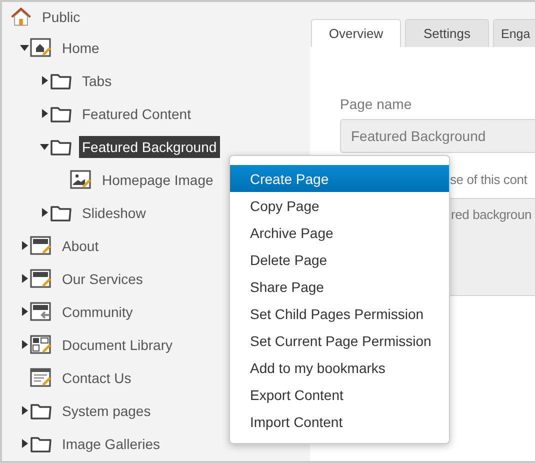  What do you see at coordinates (41, 378) in the screenshot?
I see `form-page-icon` at bounding box center [41, 378].